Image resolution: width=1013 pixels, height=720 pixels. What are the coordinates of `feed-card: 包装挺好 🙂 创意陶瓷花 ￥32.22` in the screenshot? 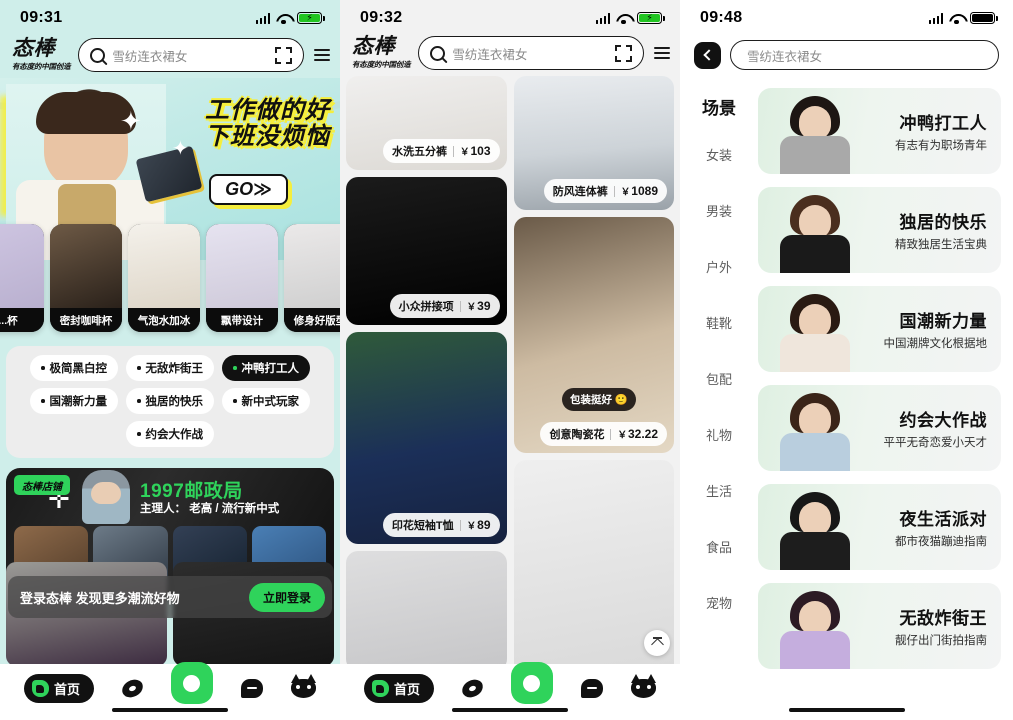 It's located at (593, 335).